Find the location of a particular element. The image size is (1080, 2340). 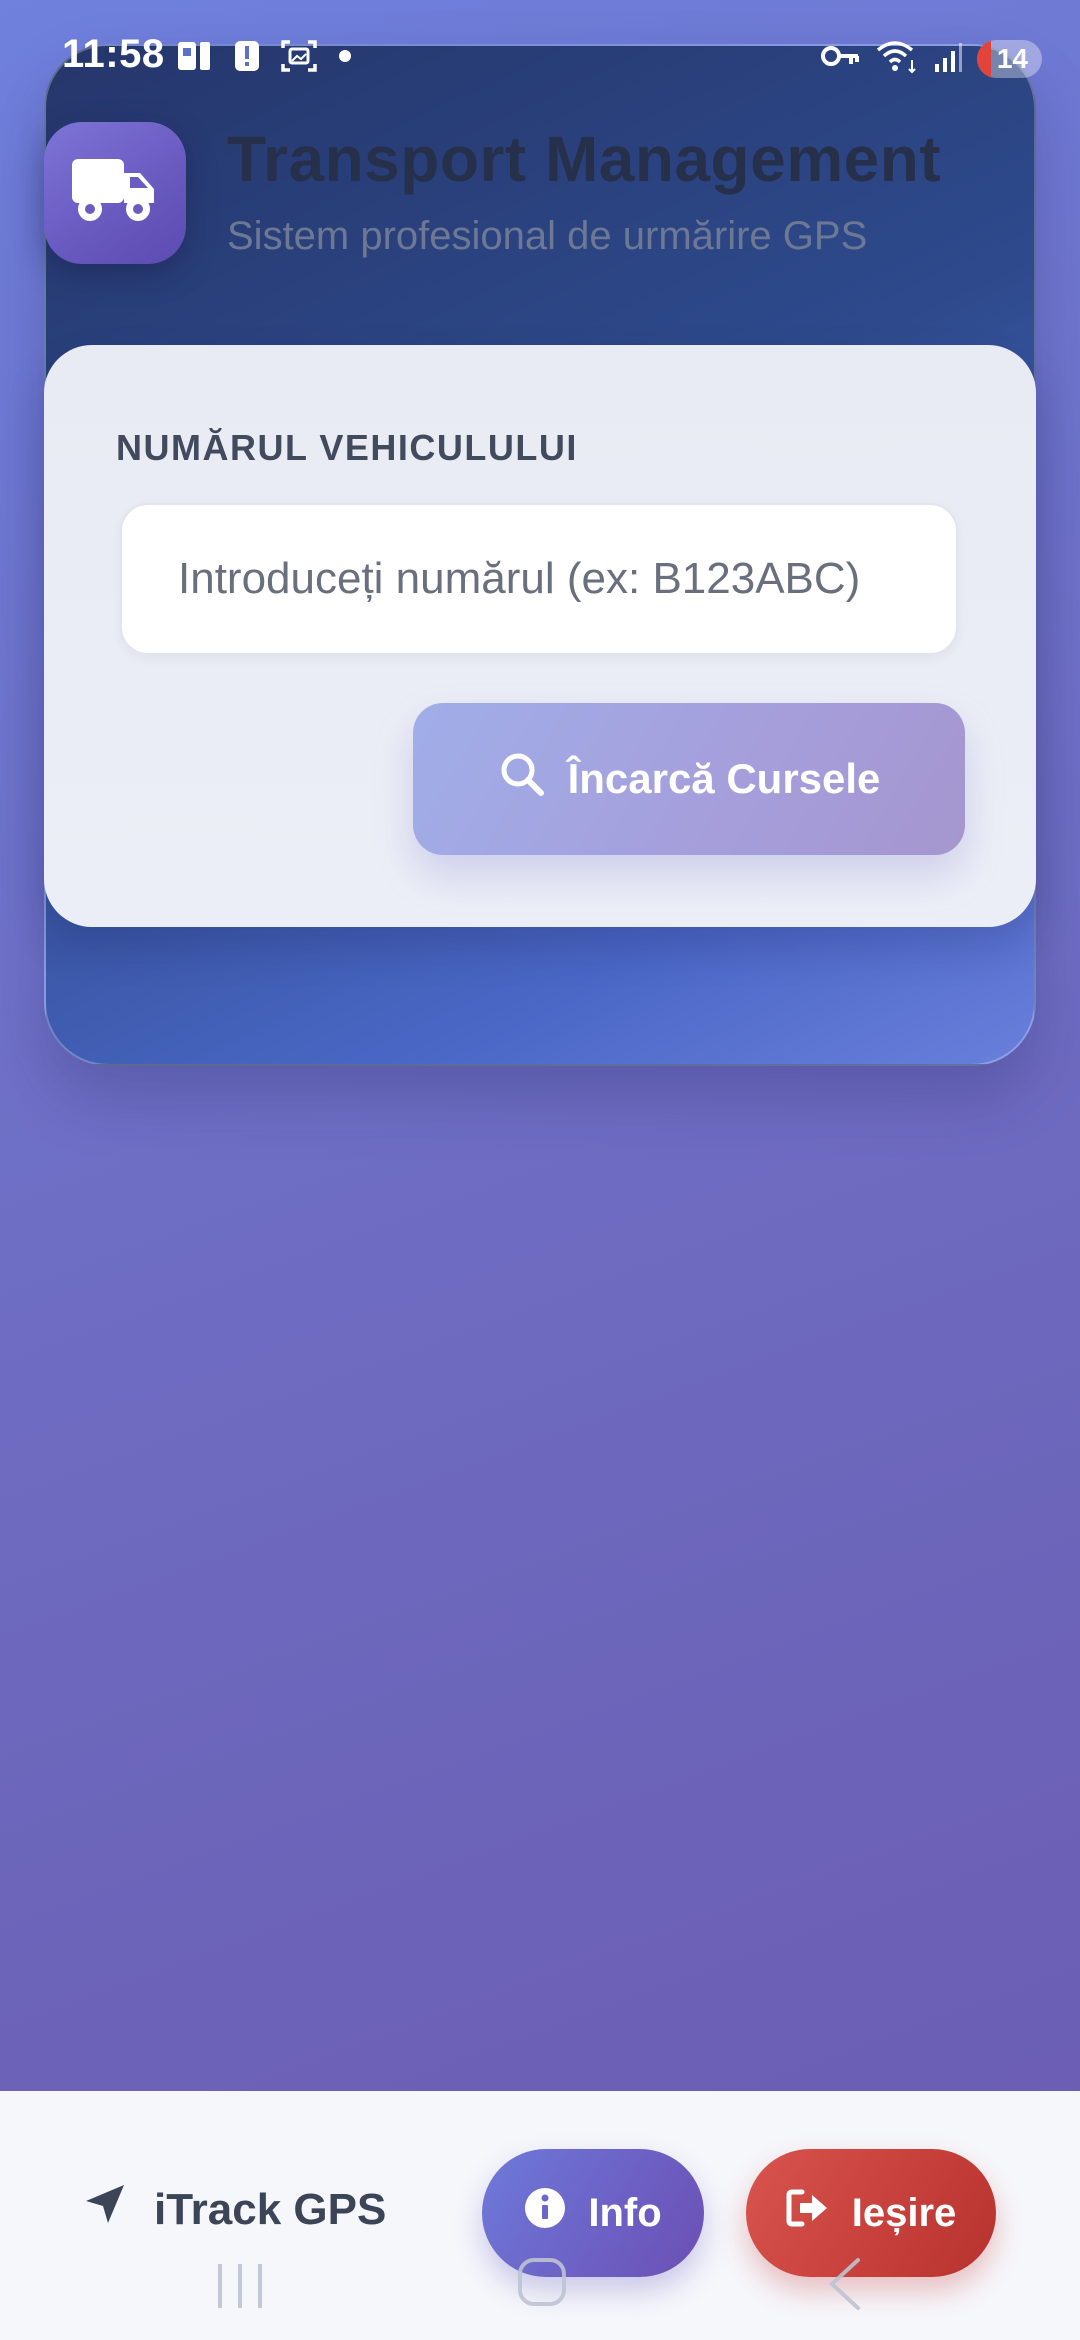

sim-card-icon is located at coordinates (194, 58).